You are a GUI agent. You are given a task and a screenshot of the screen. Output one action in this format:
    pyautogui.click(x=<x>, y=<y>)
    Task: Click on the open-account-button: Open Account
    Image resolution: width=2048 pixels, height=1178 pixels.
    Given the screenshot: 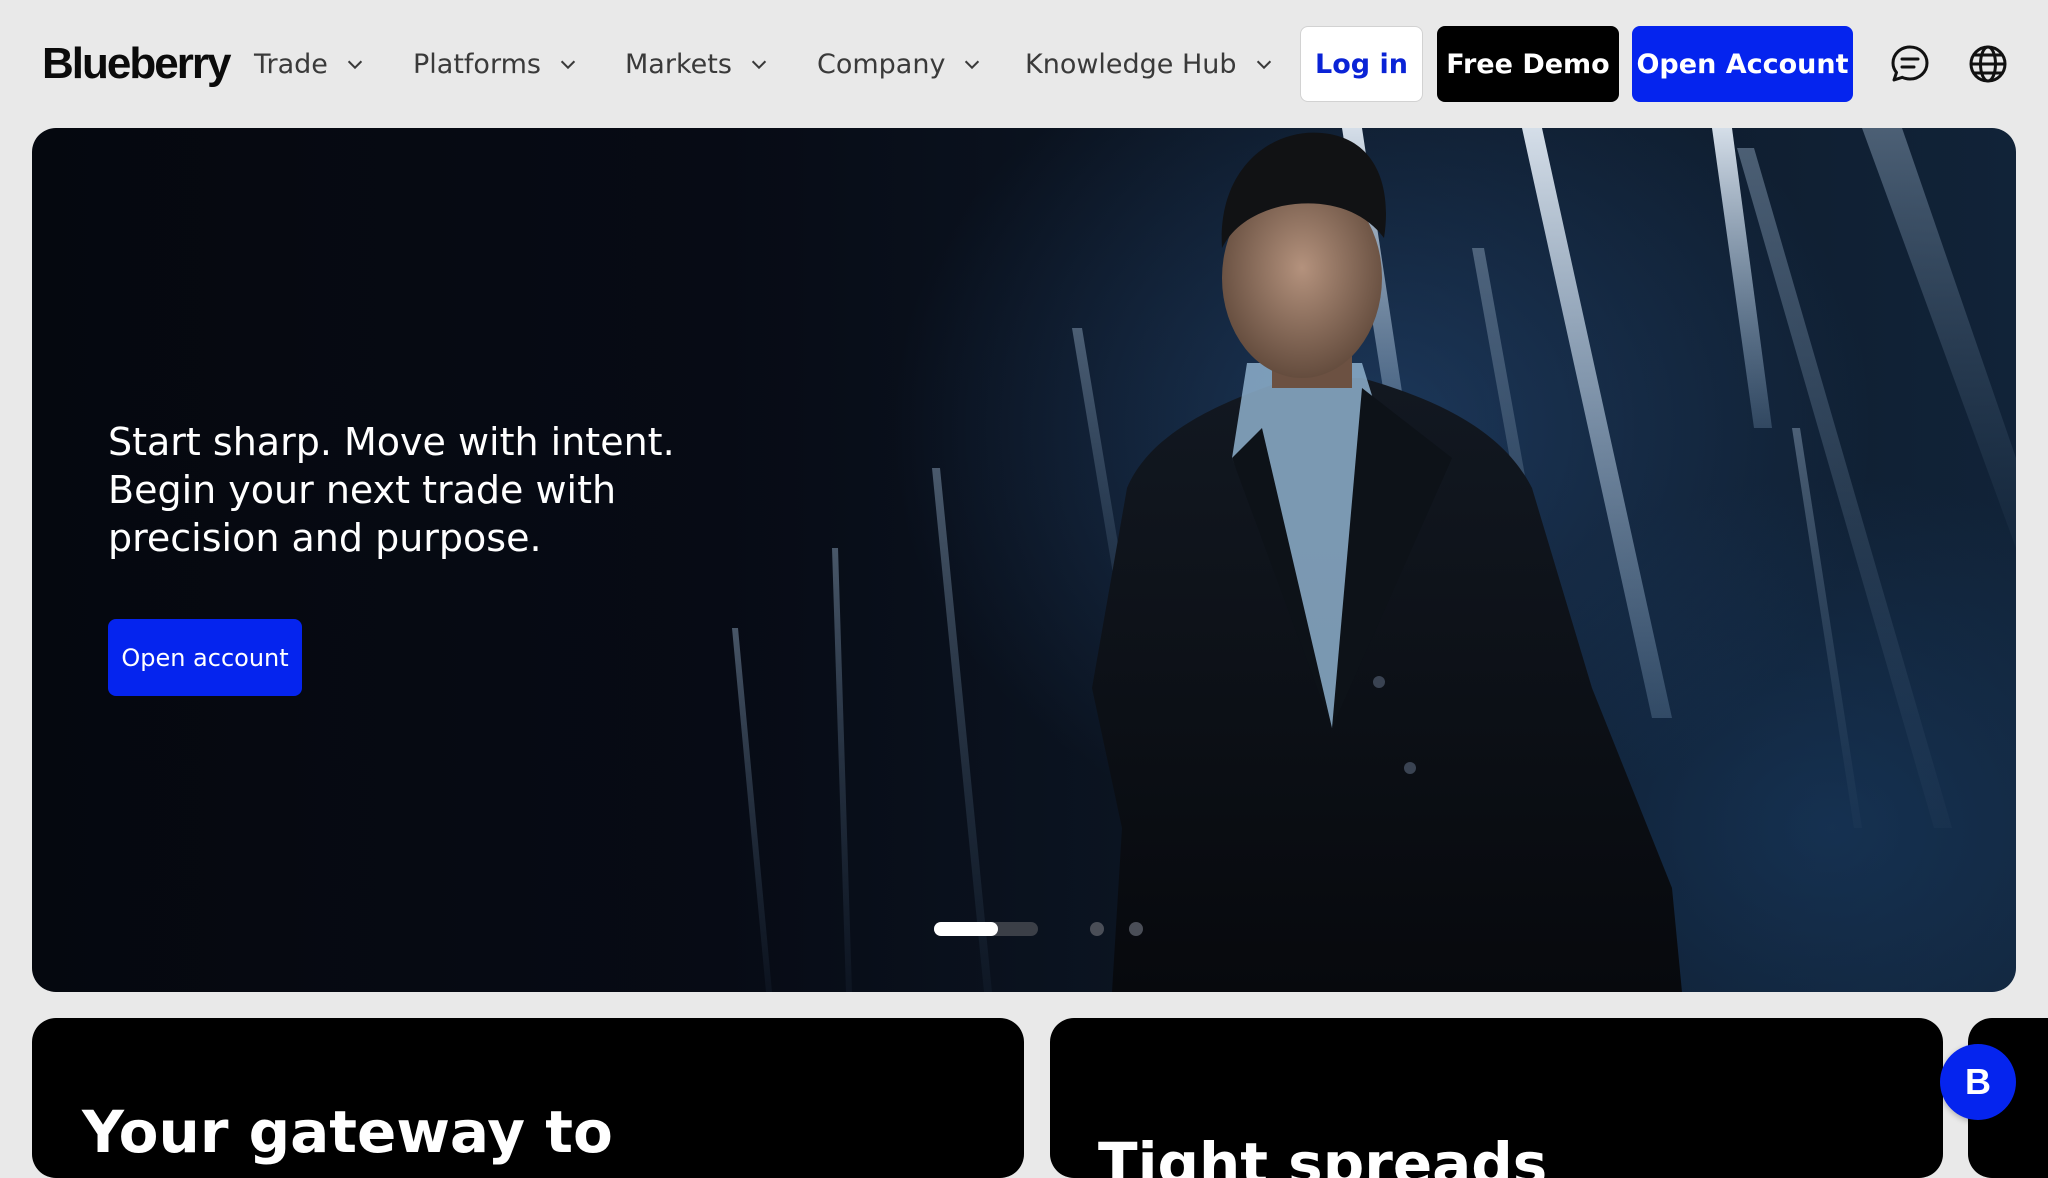 What is the action you would take?
    pyautogui.click(x=1742, y=64)
    